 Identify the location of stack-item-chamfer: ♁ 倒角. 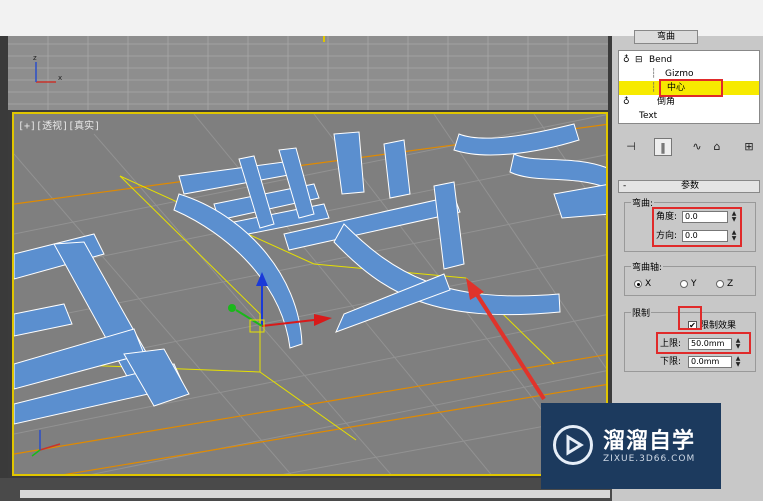
(689, 102).